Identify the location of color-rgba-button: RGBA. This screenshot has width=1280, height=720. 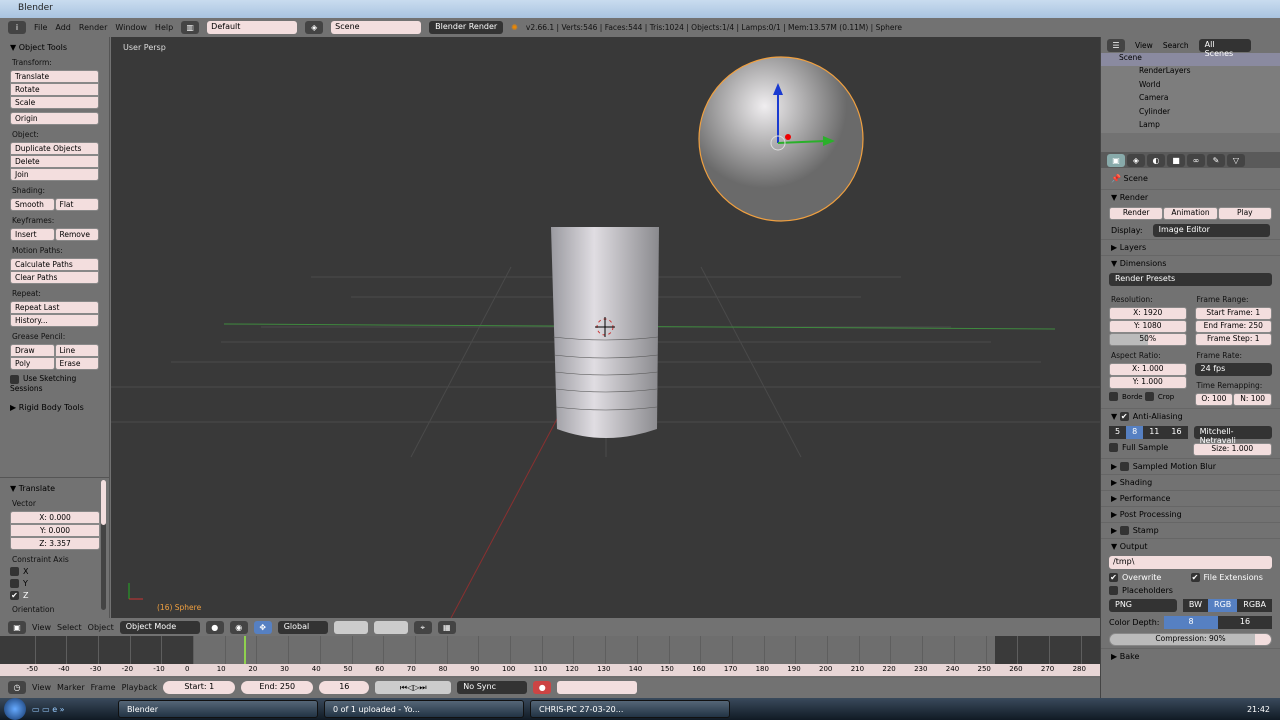
(1254, 605).